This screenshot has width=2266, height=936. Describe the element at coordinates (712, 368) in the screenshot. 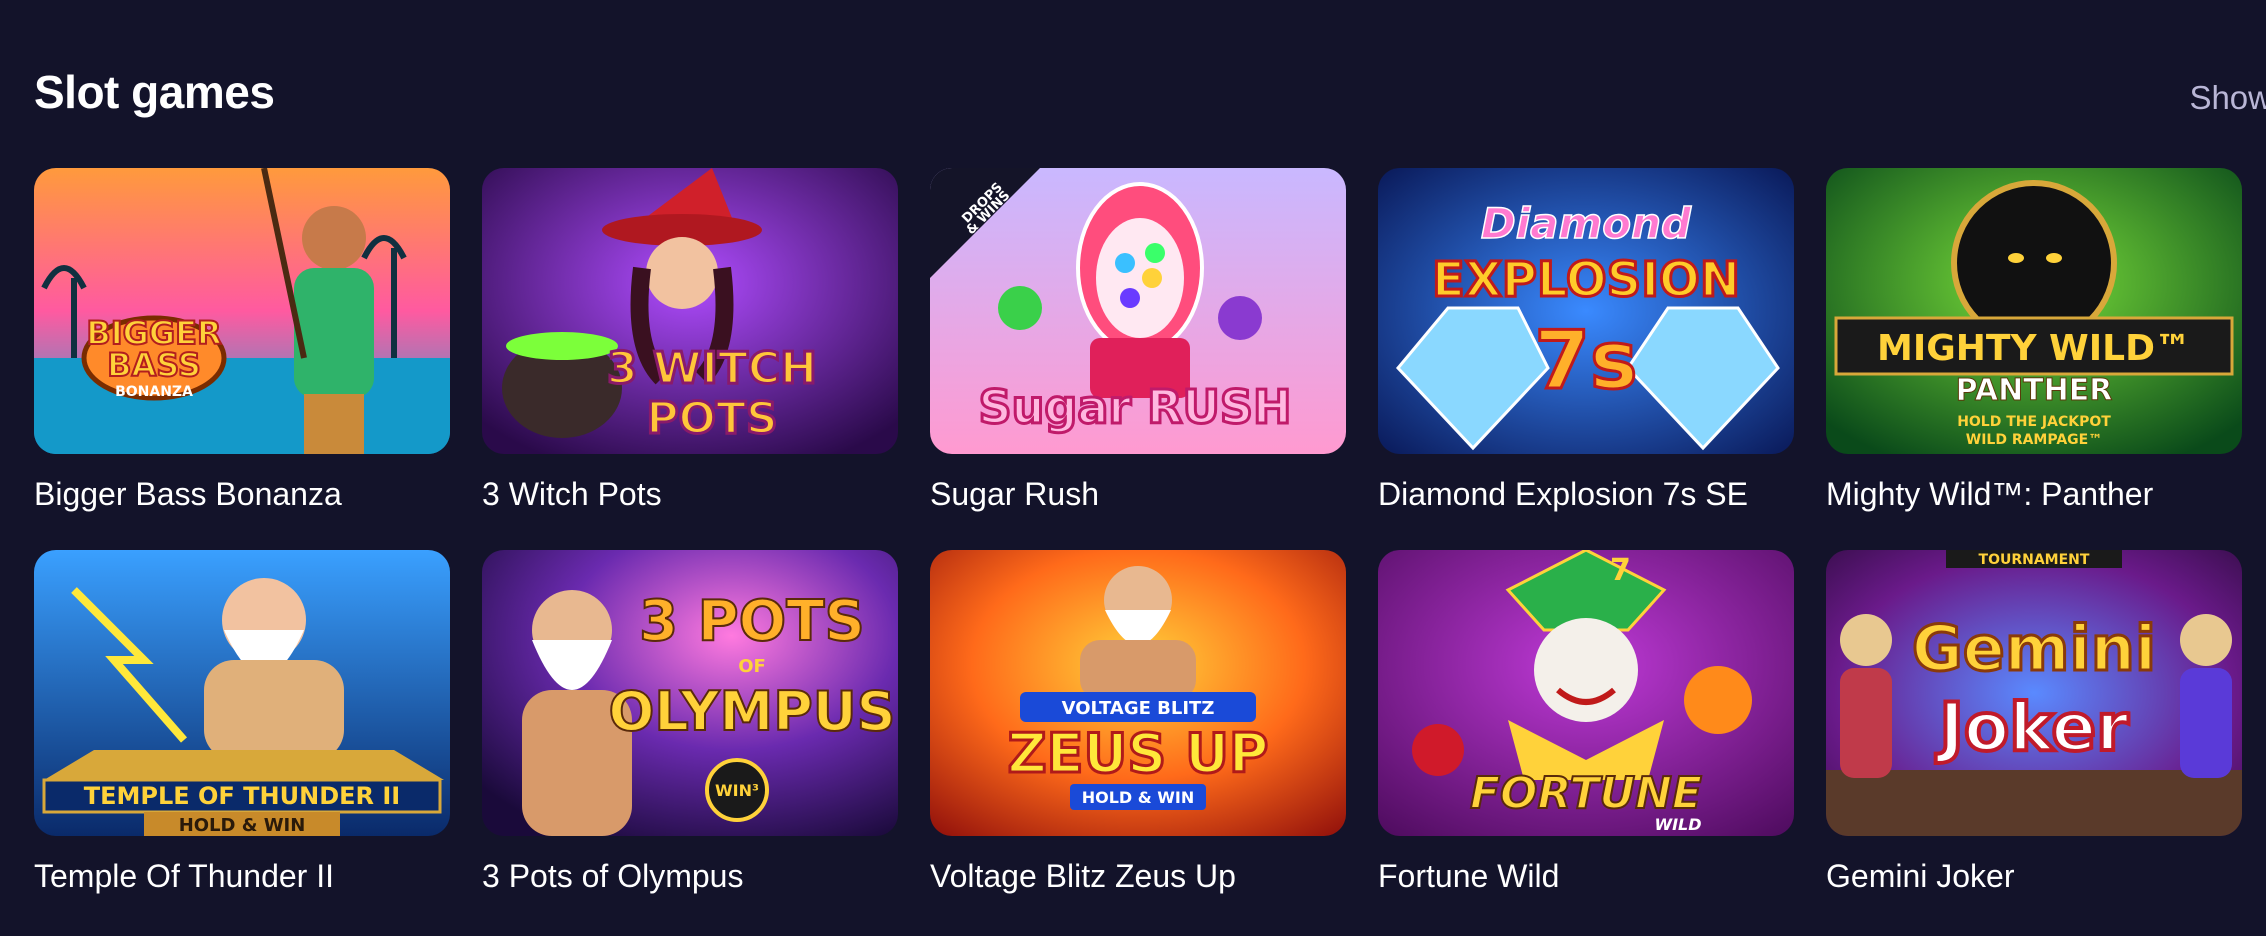

I see `svg-text: 3 WITCH` at that location.